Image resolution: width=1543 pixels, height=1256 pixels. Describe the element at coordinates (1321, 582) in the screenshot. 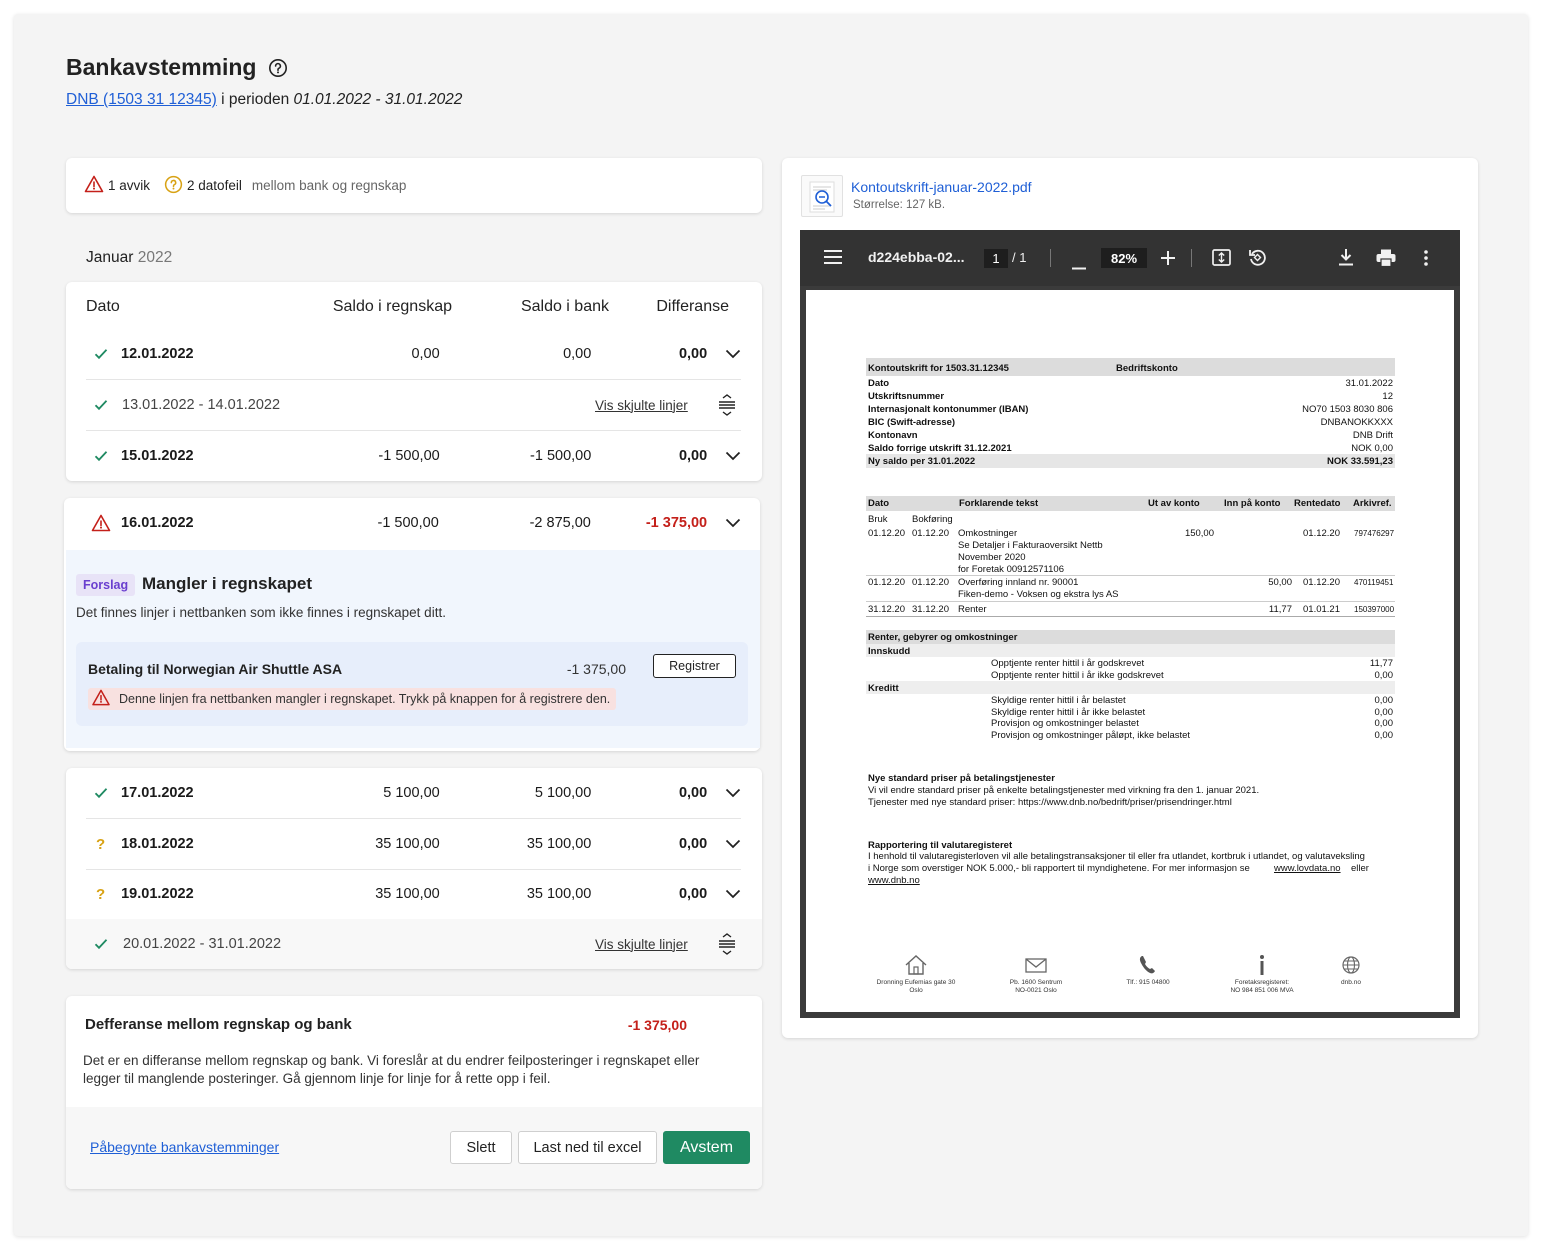

I see `tx-rentedato: 01.12.20` at that location.